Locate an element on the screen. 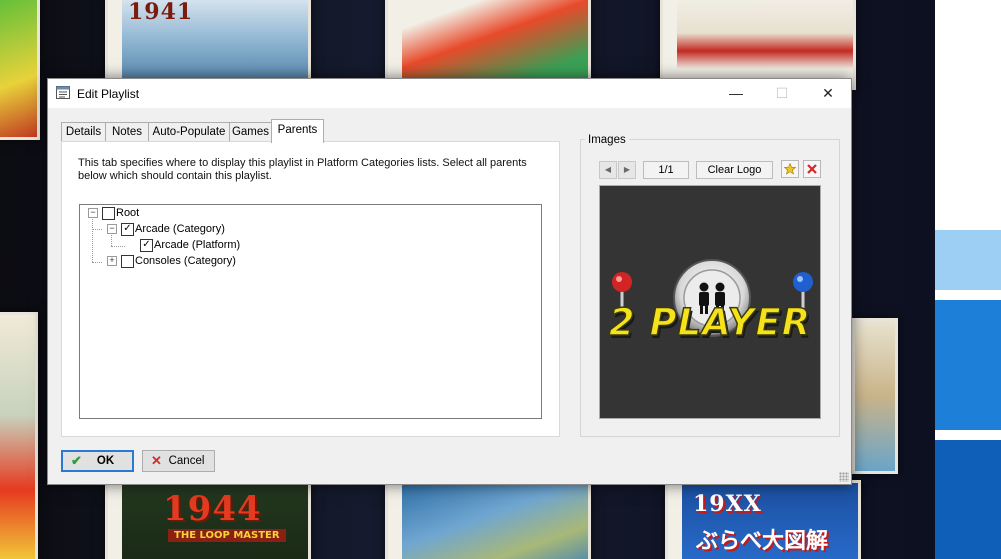  window-app-icon is located at coordinates (63, 92).